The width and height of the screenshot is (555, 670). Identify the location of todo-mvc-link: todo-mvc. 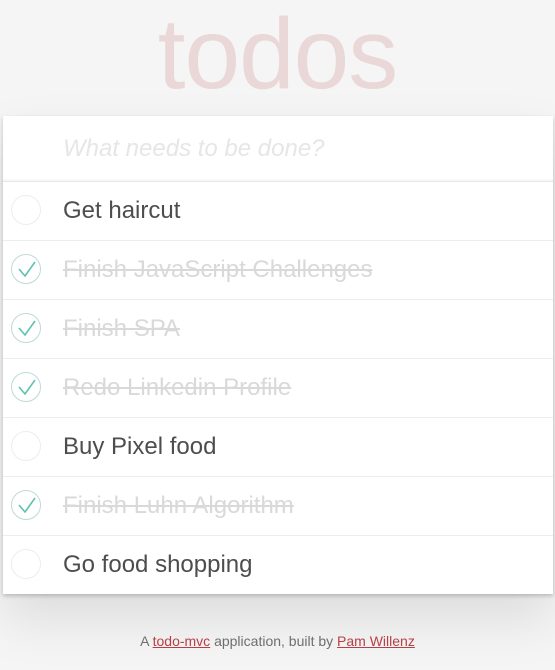
(182, 641).